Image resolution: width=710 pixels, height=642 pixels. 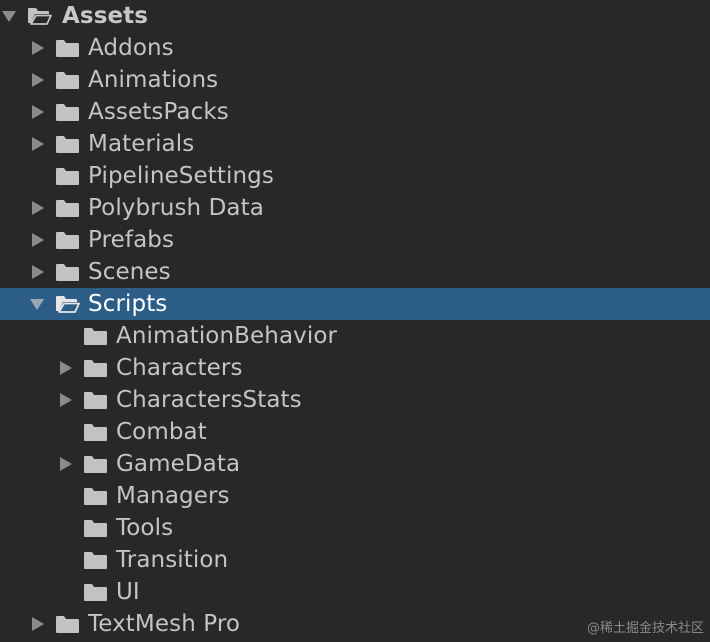 What do you see at coordinates (355, 336) in the screenshot?
I see `tree-row-animationbehavior: AnimationBehavior` at bounding box center [355, 336].